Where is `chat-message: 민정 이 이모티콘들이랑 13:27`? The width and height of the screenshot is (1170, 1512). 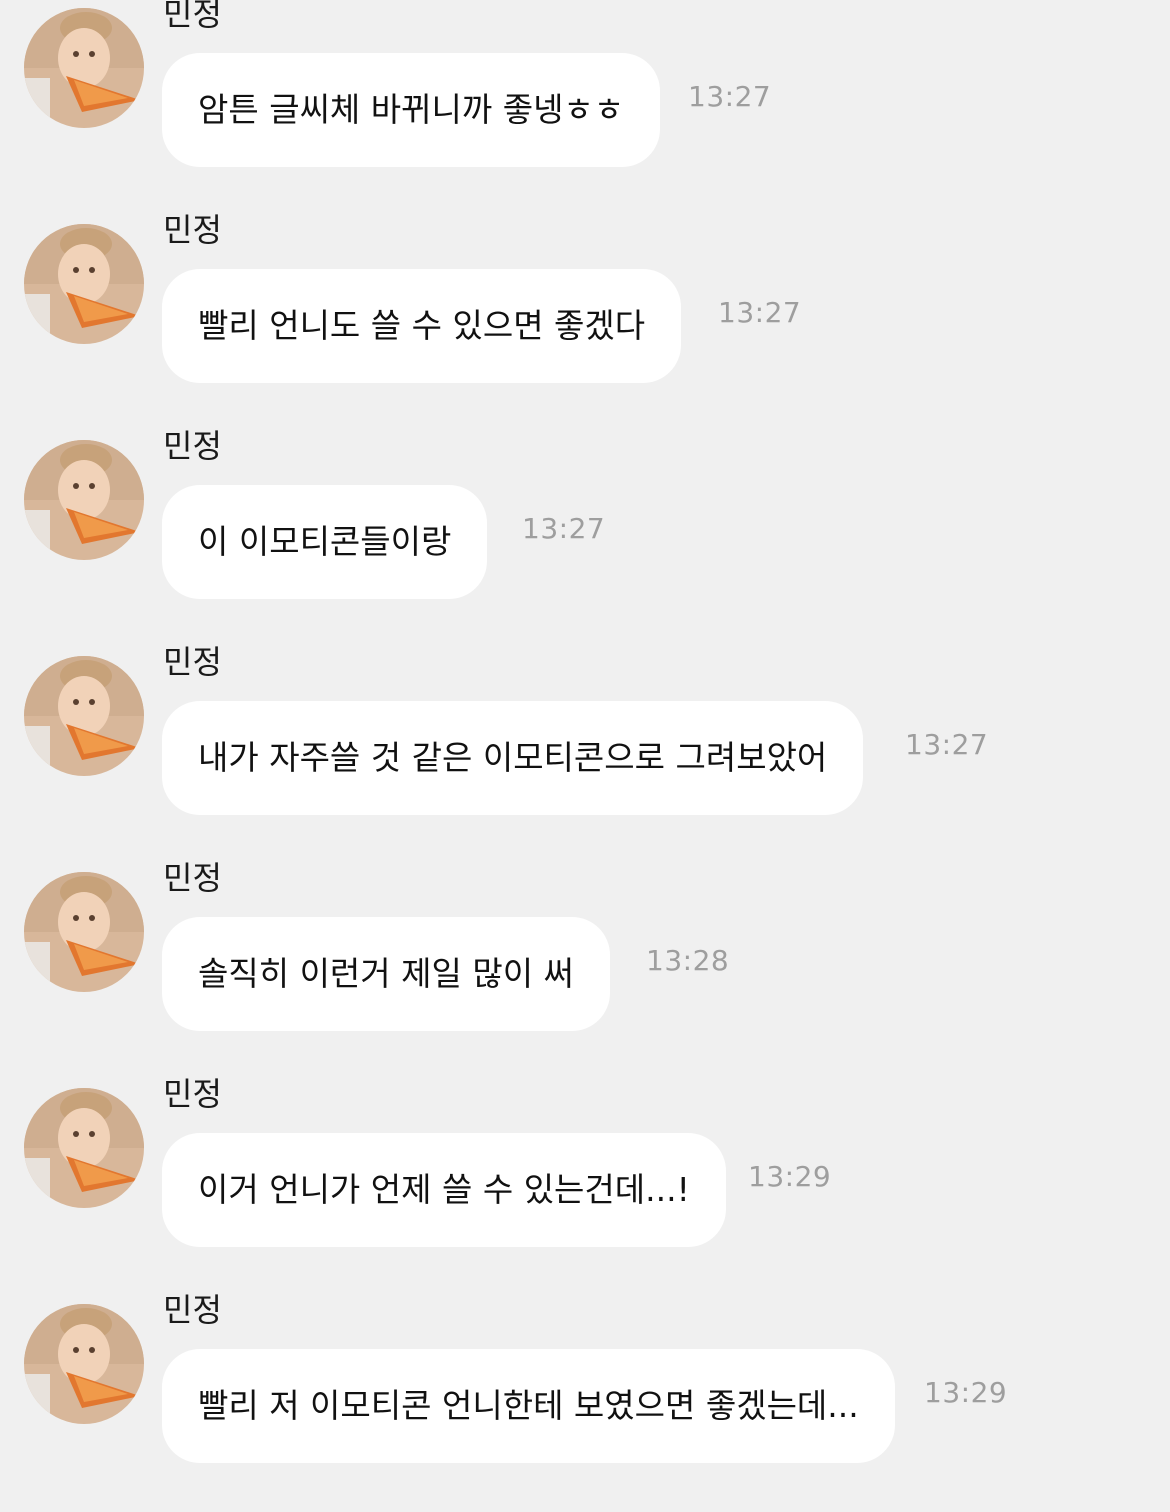 chat-message: 민정 이 이모티콘들이랑 13:27 is located at coordinates (585, 537).